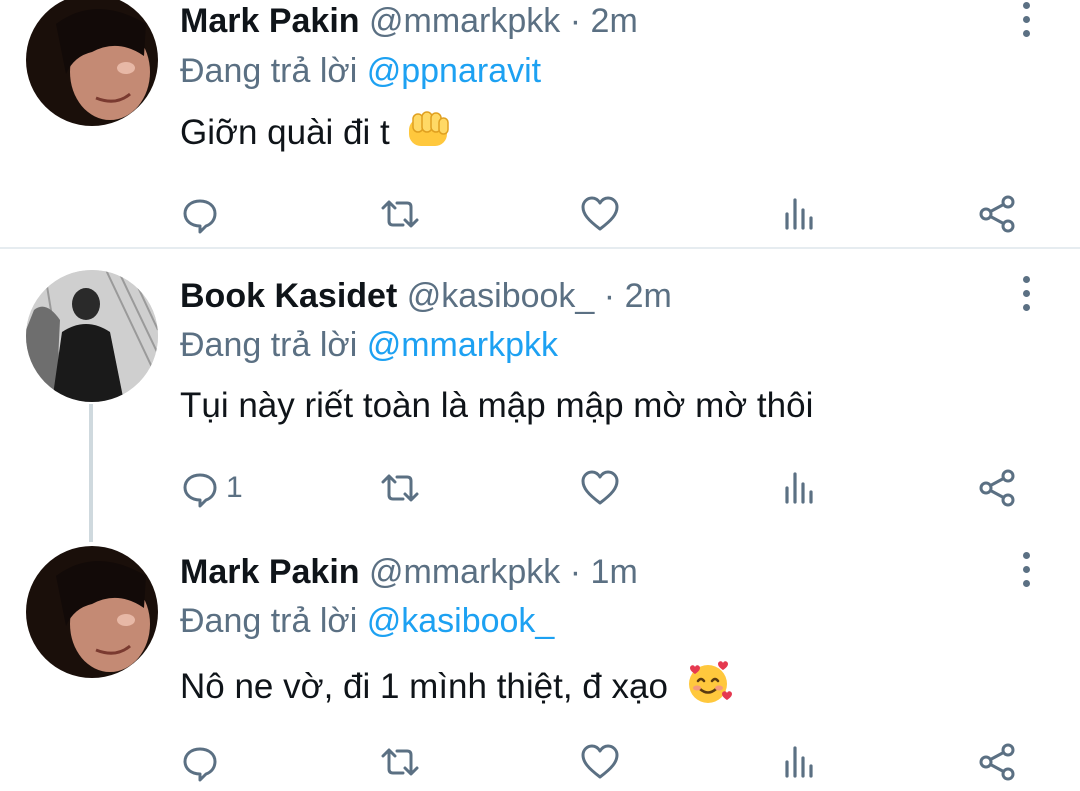 This screenshot has width=1080, height=791. I want to click on tweet-actions: 1, so click(540, 488).